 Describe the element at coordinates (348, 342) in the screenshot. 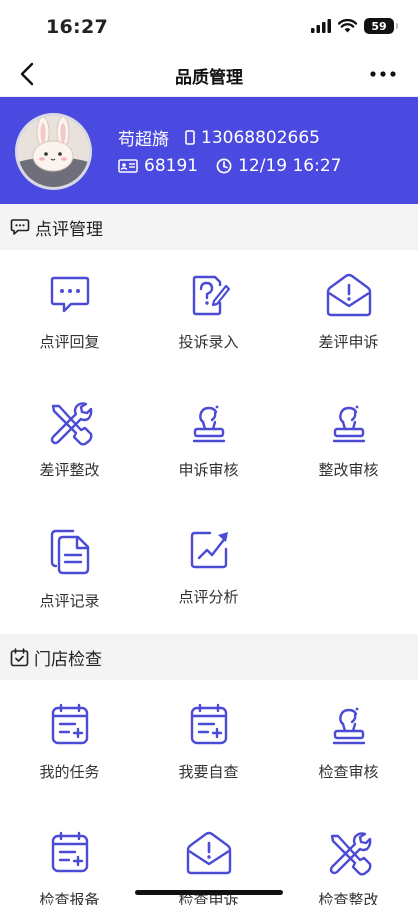

I see `grid-item-label: 差评申诉` at that location.